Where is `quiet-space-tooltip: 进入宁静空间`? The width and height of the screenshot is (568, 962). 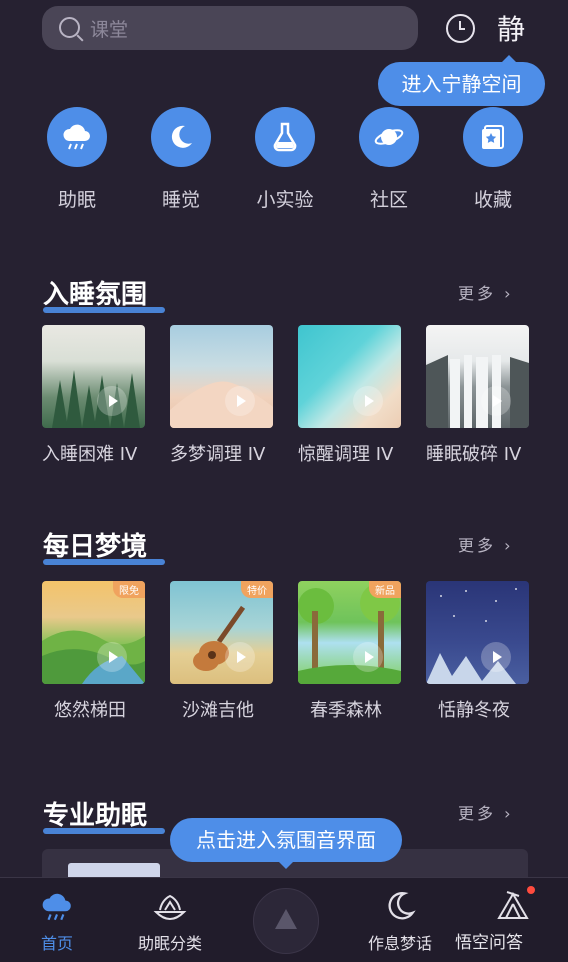
quiet-space-tooltip: 进入宁静空间 is located at coordinates (461, 80).